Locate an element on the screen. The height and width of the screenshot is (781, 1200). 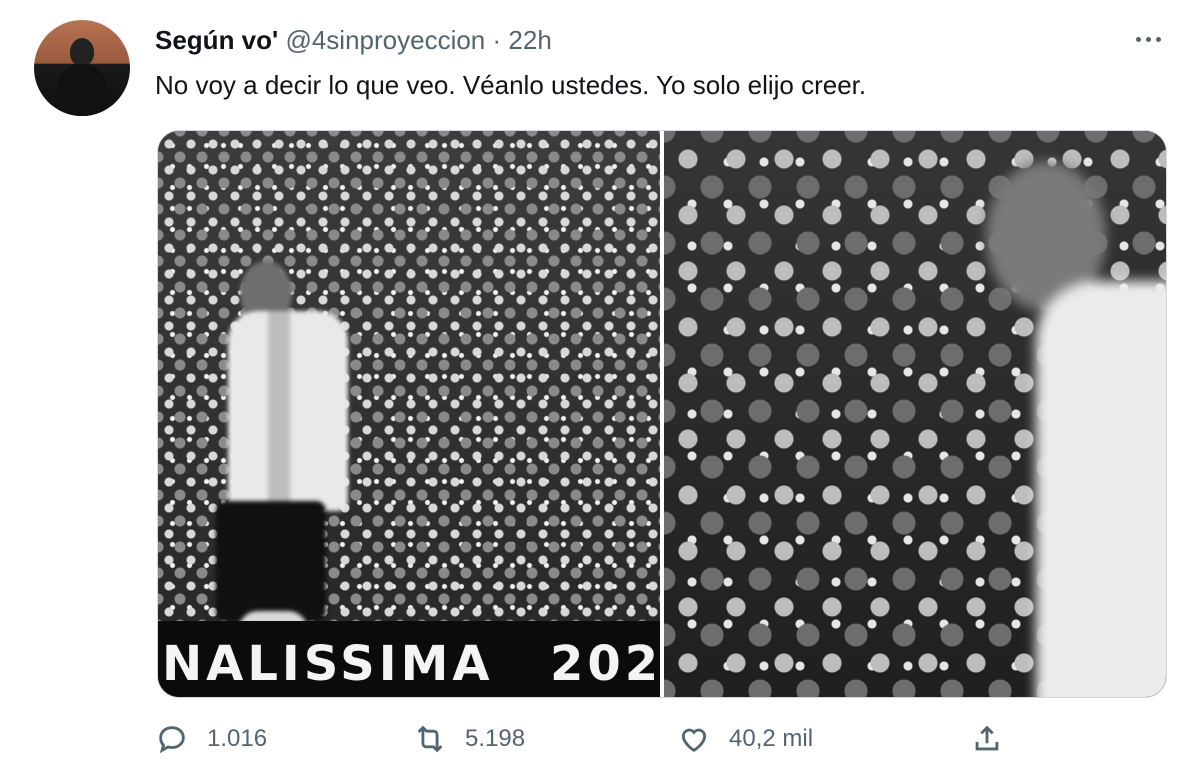
share-button is located at coordinates (987, 739).